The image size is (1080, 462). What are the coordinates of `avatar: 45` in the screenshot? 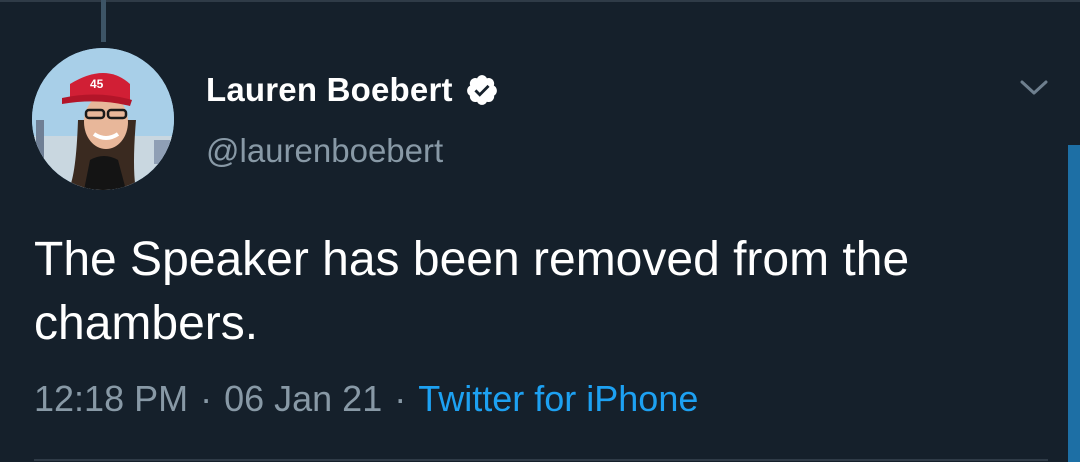 It's located at (103, 119).